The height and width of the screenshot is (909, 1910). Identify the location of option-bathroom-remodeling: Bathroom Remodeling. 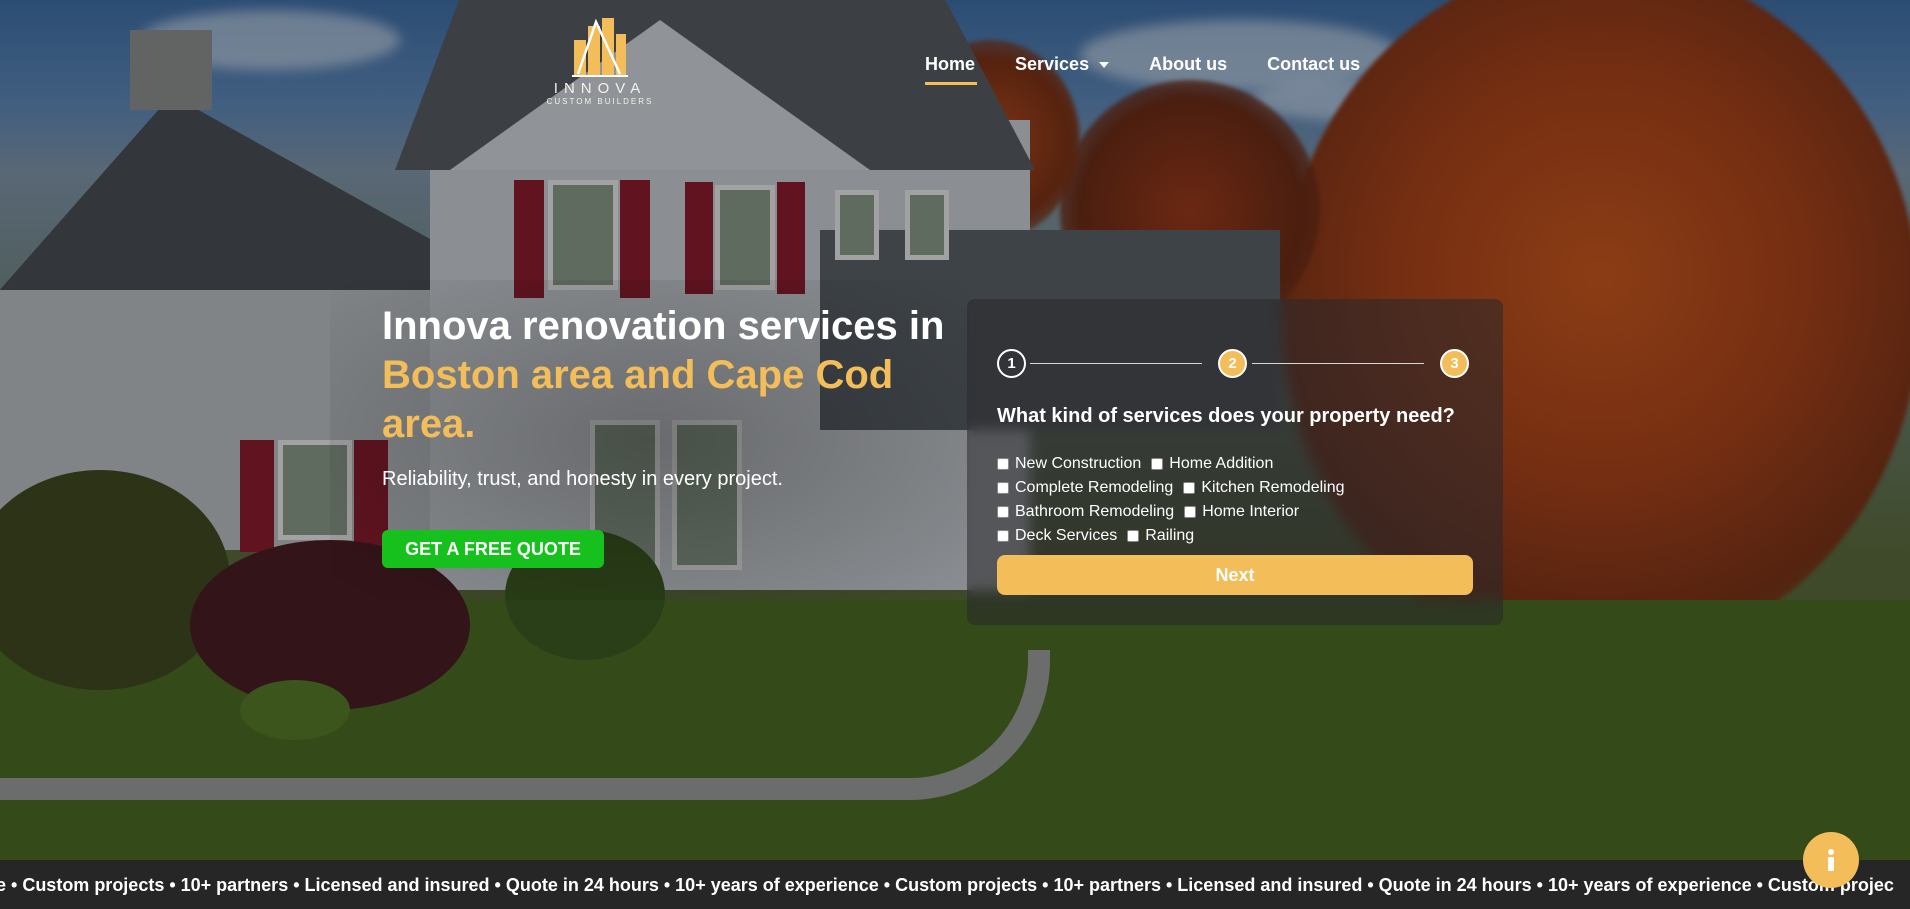
(1085, 512).